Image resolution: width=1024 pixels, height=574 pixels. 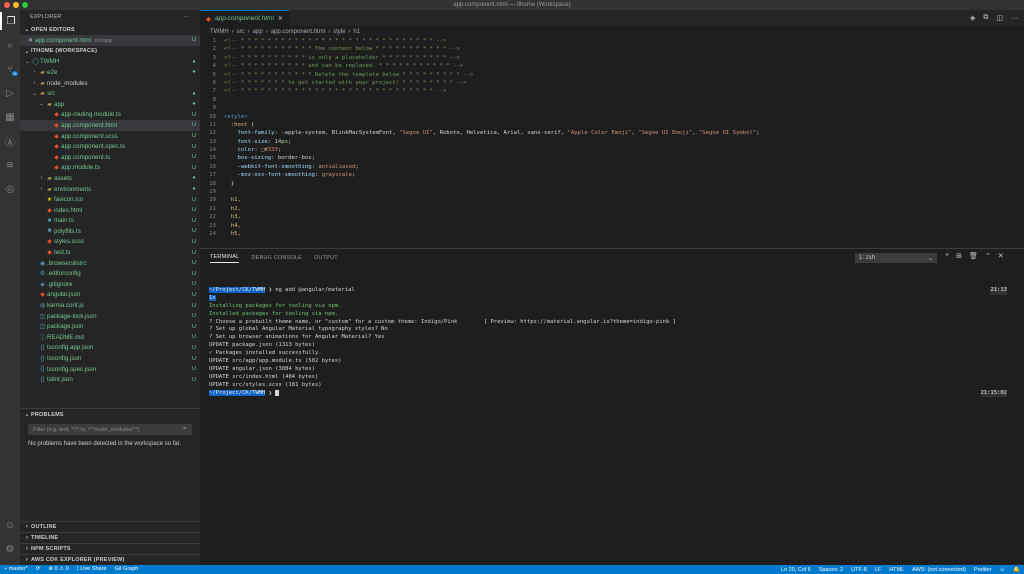 What do you see at coordinates (110, 189) in the screenshot?
I see `tree-item: › ▰ environments ●` at bounding box center [110, 189].